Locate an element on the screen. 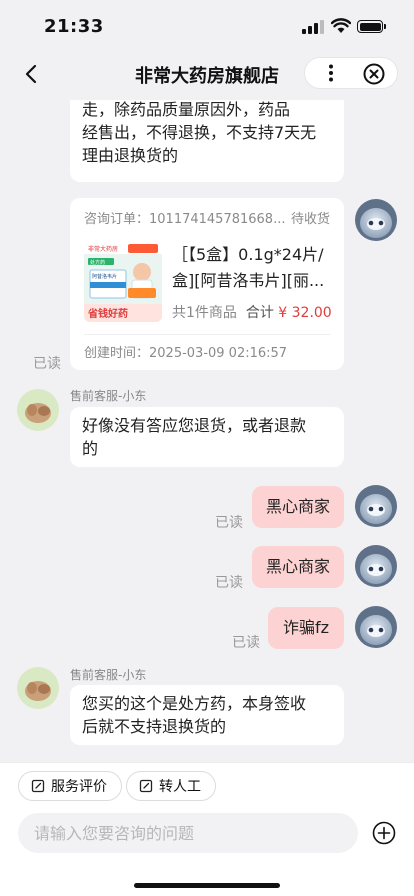 Image resolution: width=414 pixels, height=896 pixels. user-message: 诈骗fz is located at coordinates (306, 628).